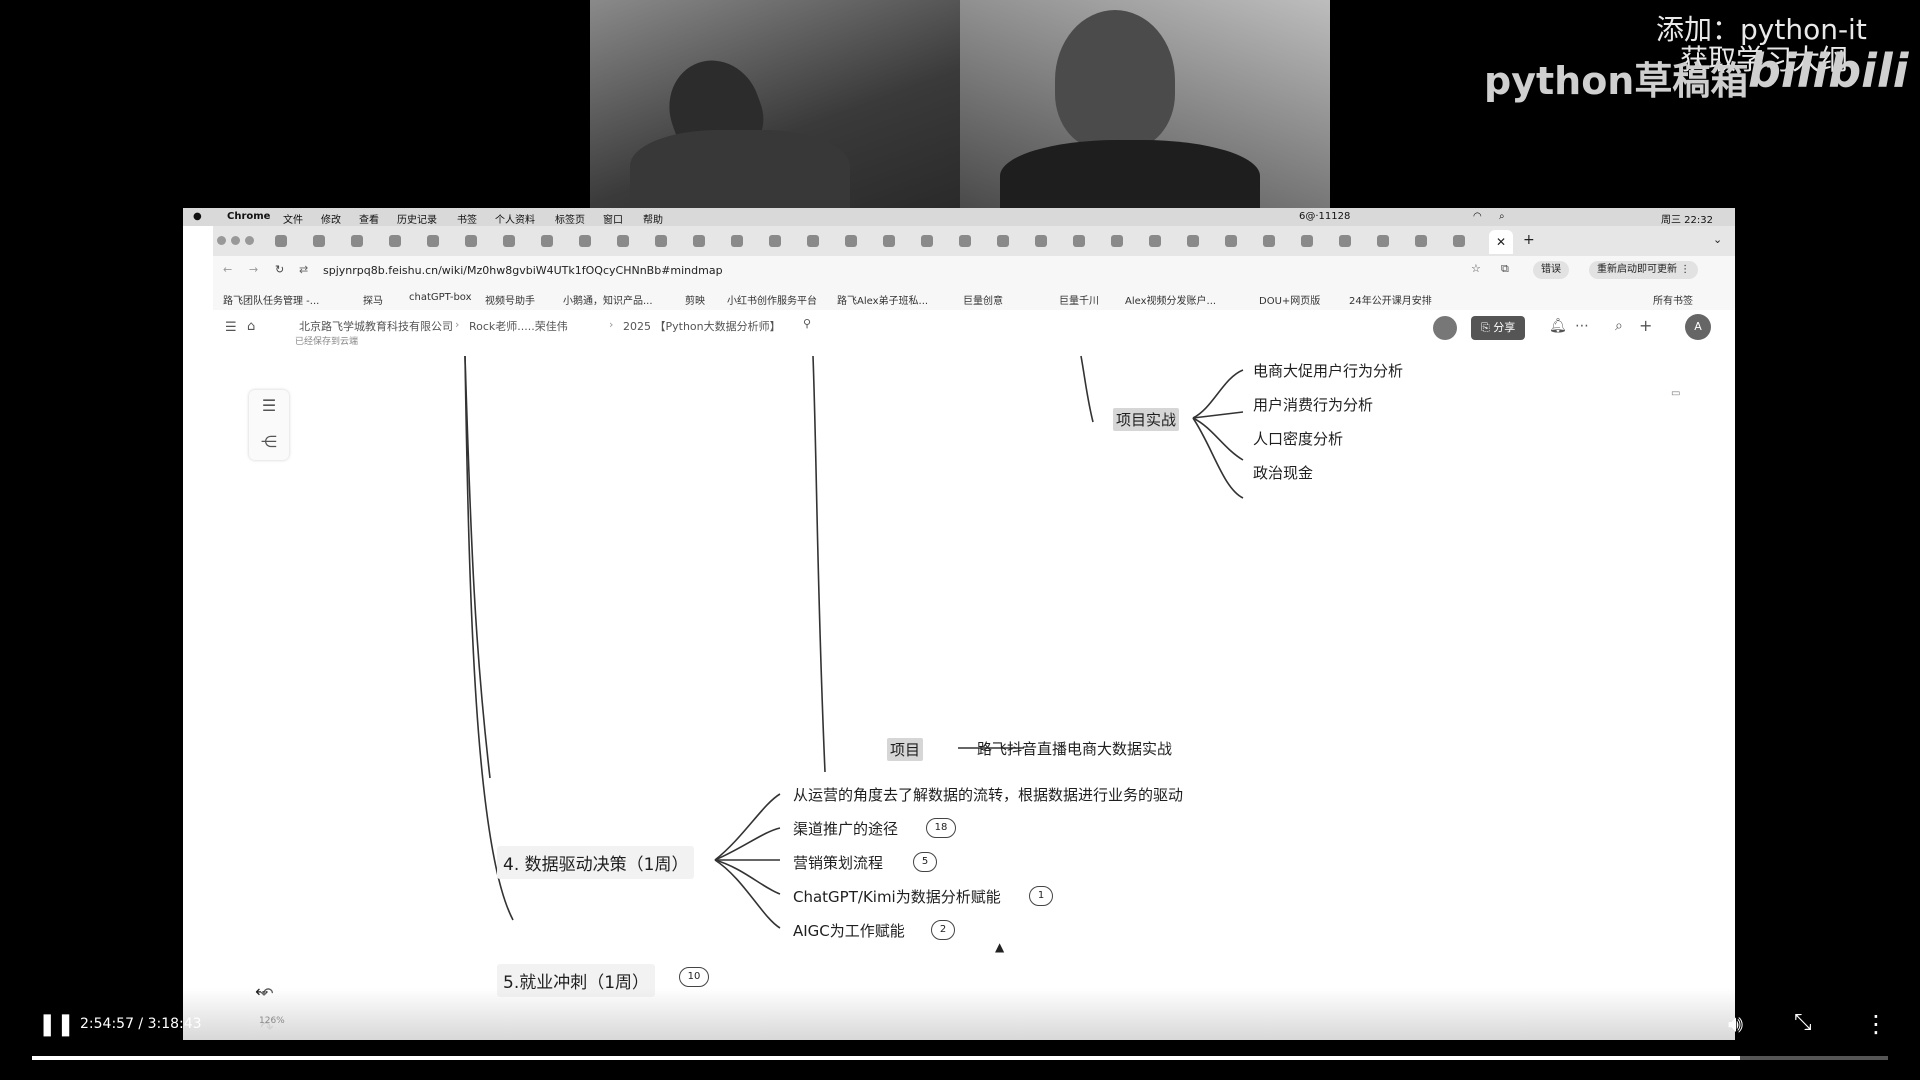 The height and width of the screenshot is (1080, 1920). Describe the element at coordinates (293, 218) in the screenshot. I see `menu-item-file: 文件` at that location.